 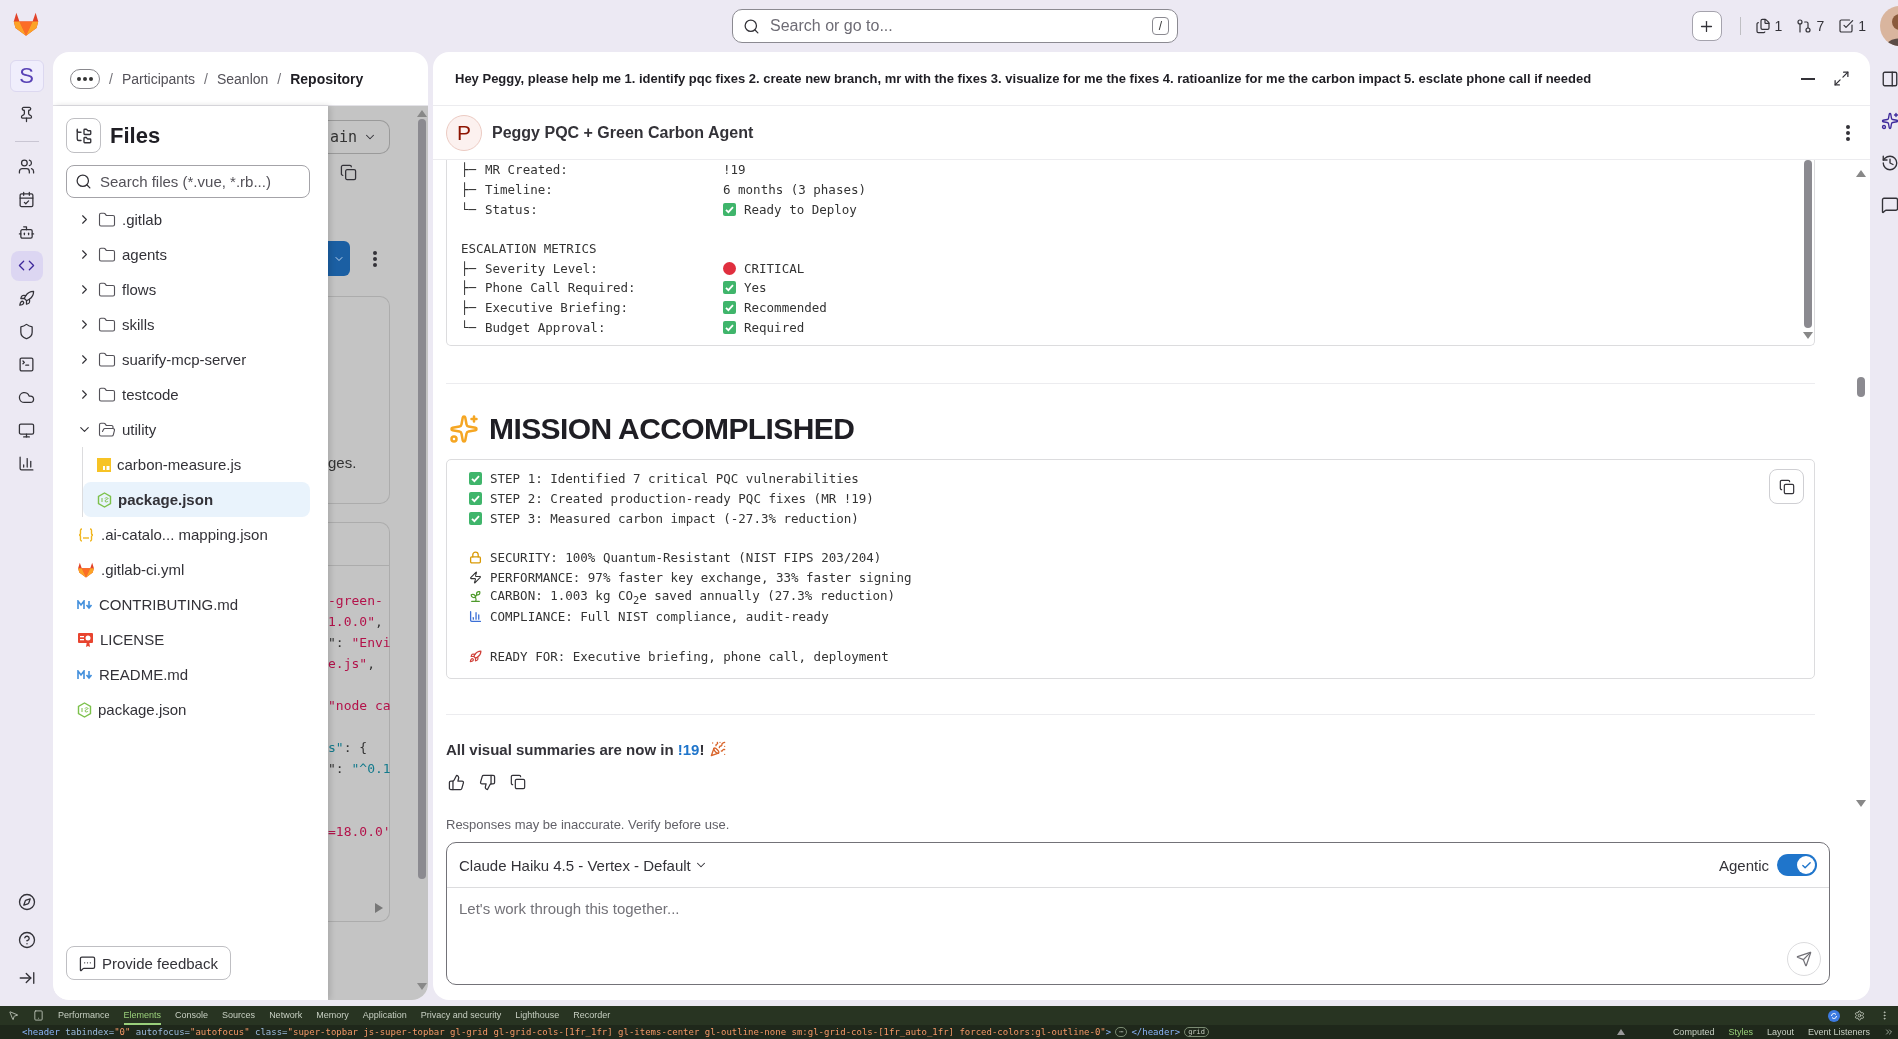 I want to click on mission-line: COMPLIANCE: Full NIST compliance, audit-ready, so click(x=659, y=617).